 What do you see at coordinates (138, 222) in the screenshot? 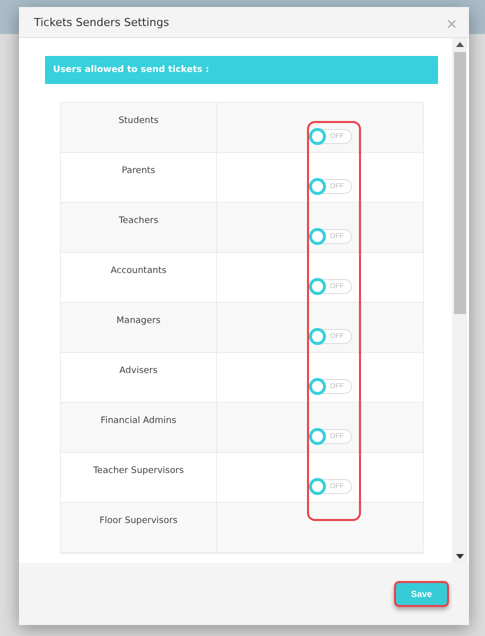
I see `role-label: Teachers` at bounding box center [138, 222].